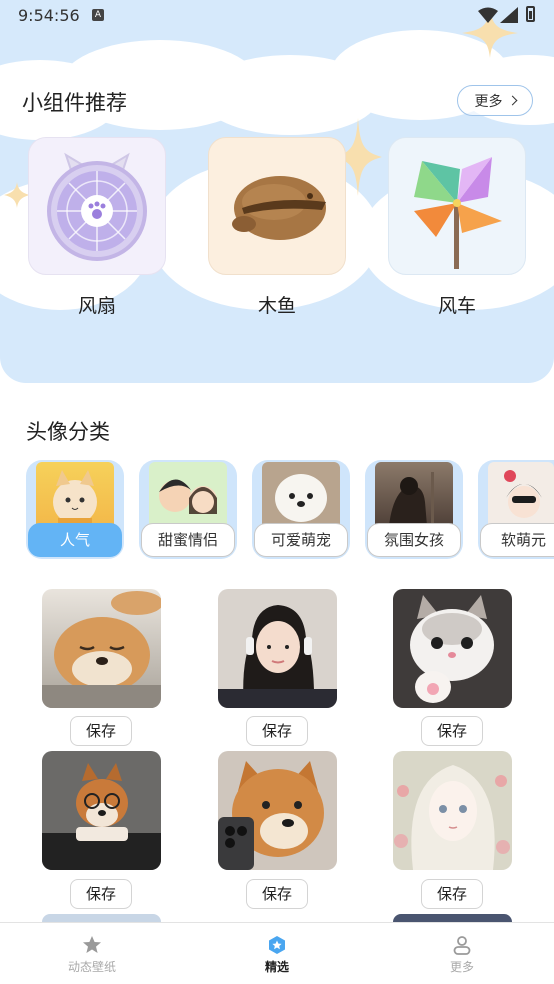  Describe the element at coordinates (414, 540) in the screenshot. I see `category-chip-label: 氛围女孩` at that location.